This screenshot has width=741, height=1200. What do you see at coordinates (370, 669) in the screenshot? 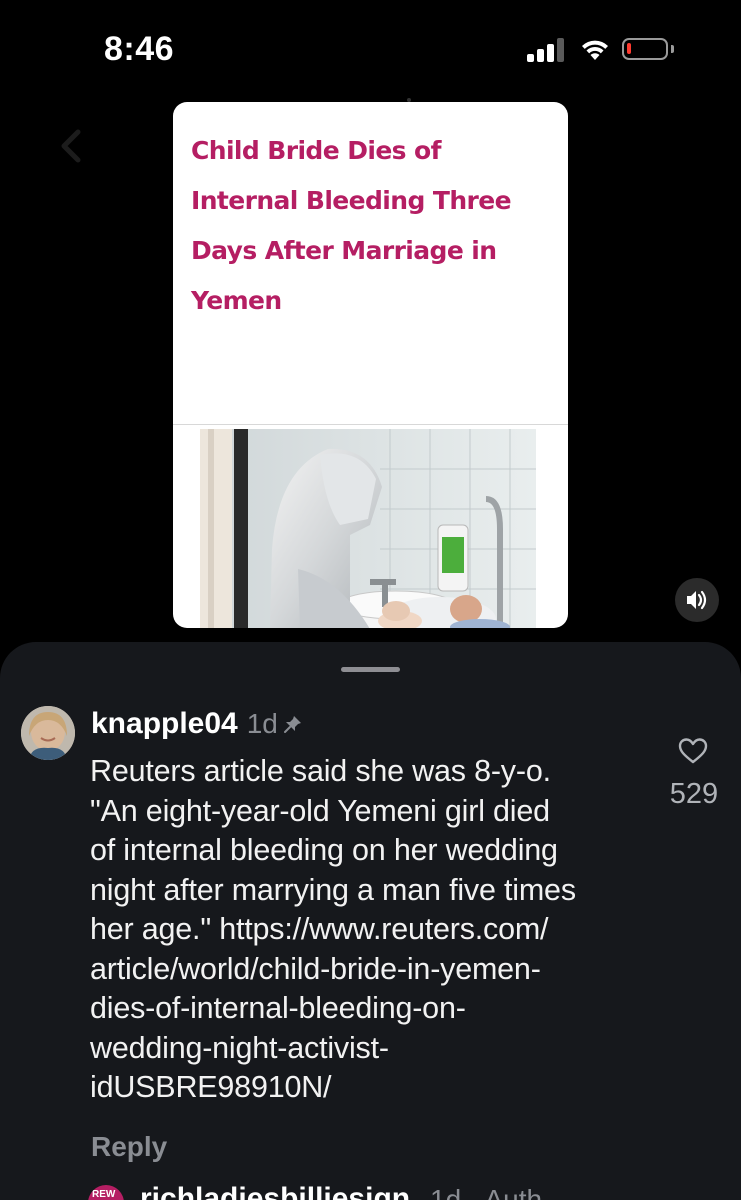
I see `sheet-grabber` at bounding box center [370, 669].